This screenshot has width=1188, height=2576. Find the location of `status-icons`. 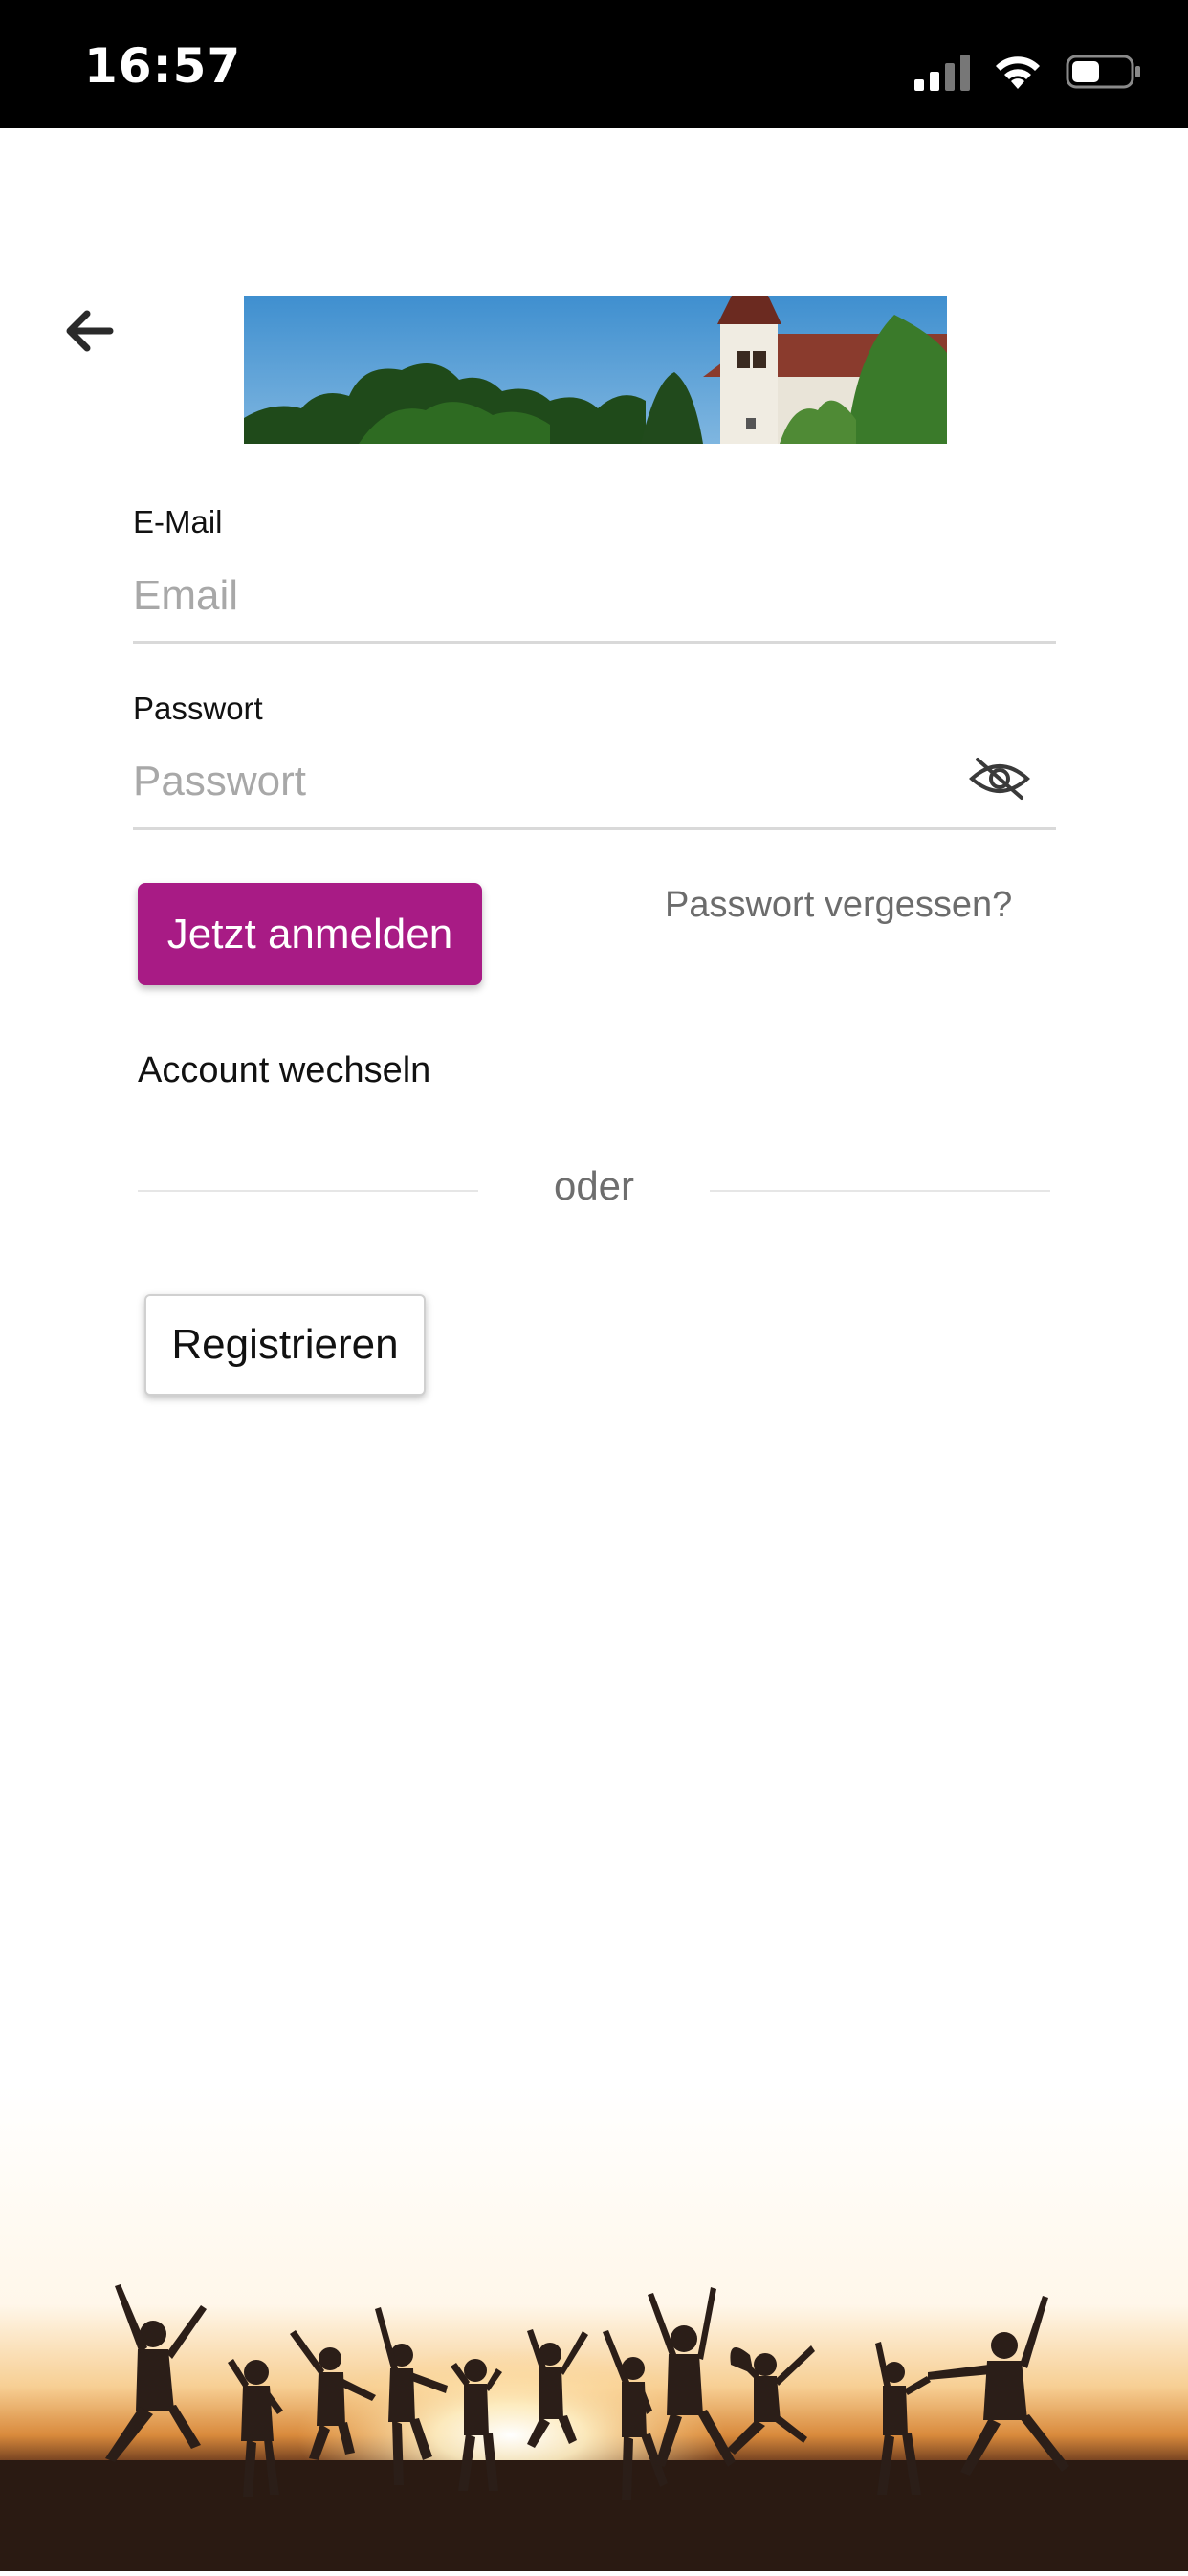

status-icons is located at coordinates (1027, 72).